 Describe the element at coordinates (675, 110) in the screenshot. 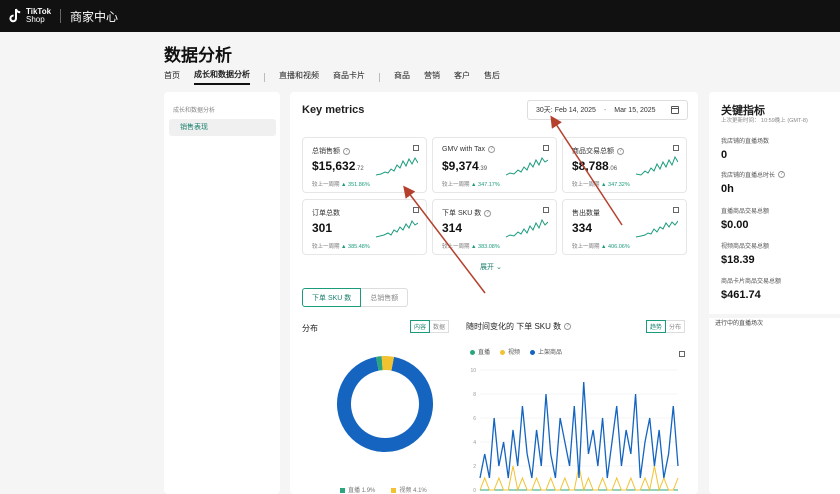

I see `calendar-icon` at that location.